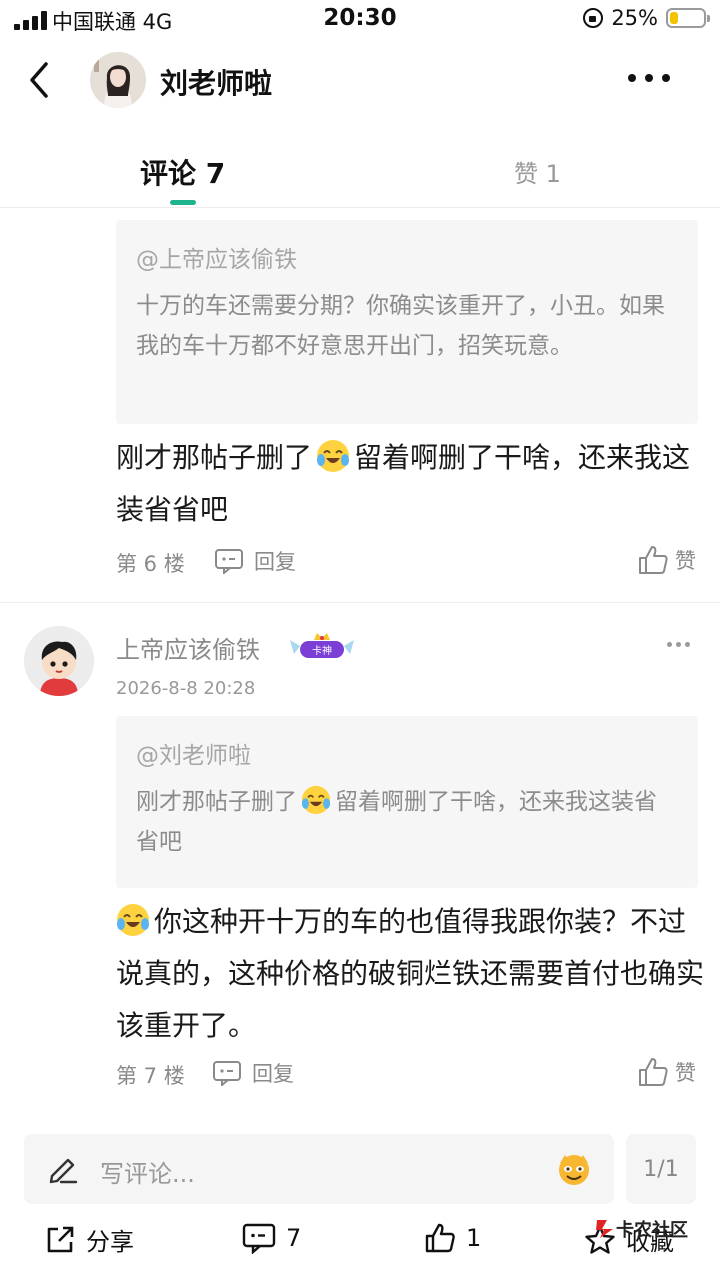 This screenshot has height=1280, width=720. I want to click on comment-timestamp: 2026-8-8 20:28, so click(186, 688).